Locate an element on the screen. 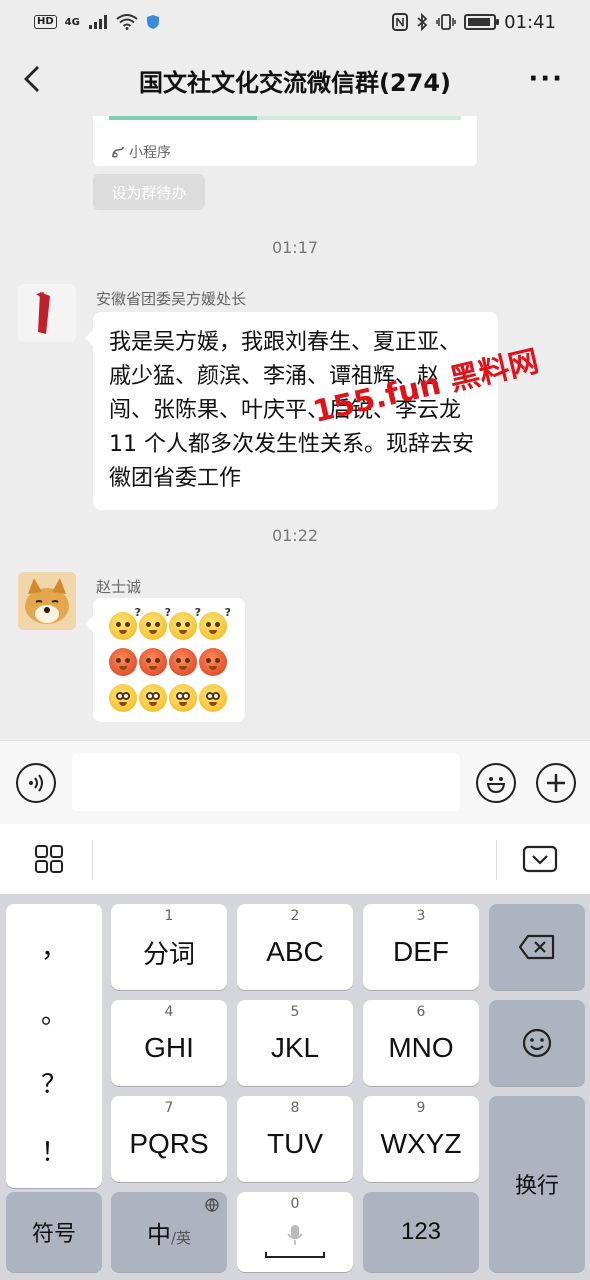 Image resolution: width=590 pixels, height=1280 pixels. backspace-key is located at coordinates (537, 947).